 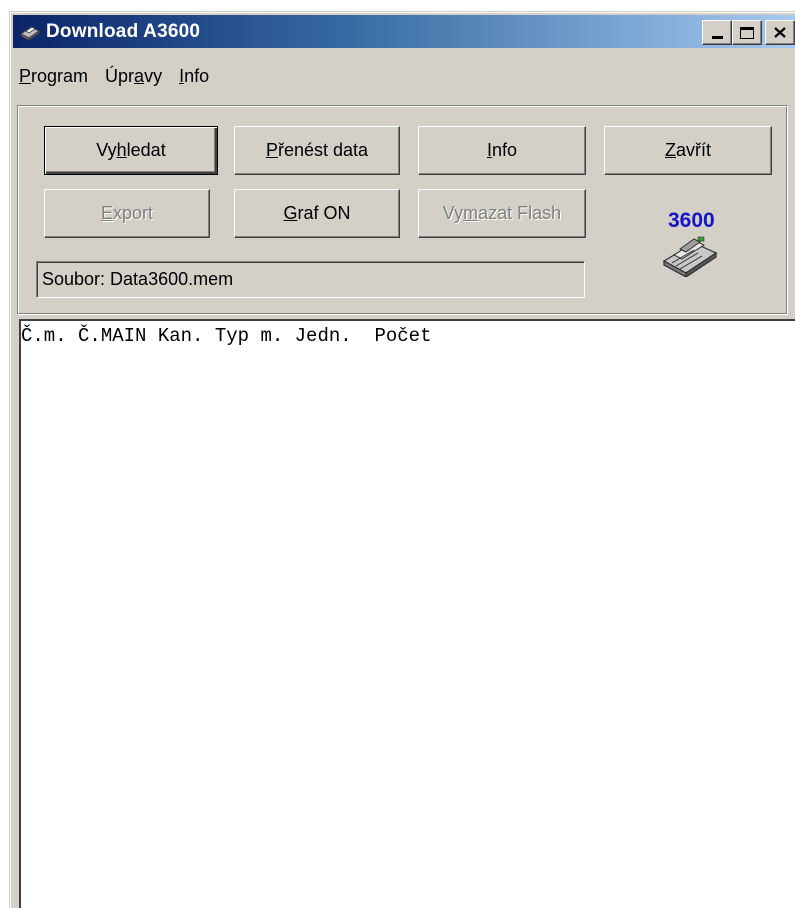 I want to click on menu-bar: Program Úpravy Info, so click(x=116, y=76).